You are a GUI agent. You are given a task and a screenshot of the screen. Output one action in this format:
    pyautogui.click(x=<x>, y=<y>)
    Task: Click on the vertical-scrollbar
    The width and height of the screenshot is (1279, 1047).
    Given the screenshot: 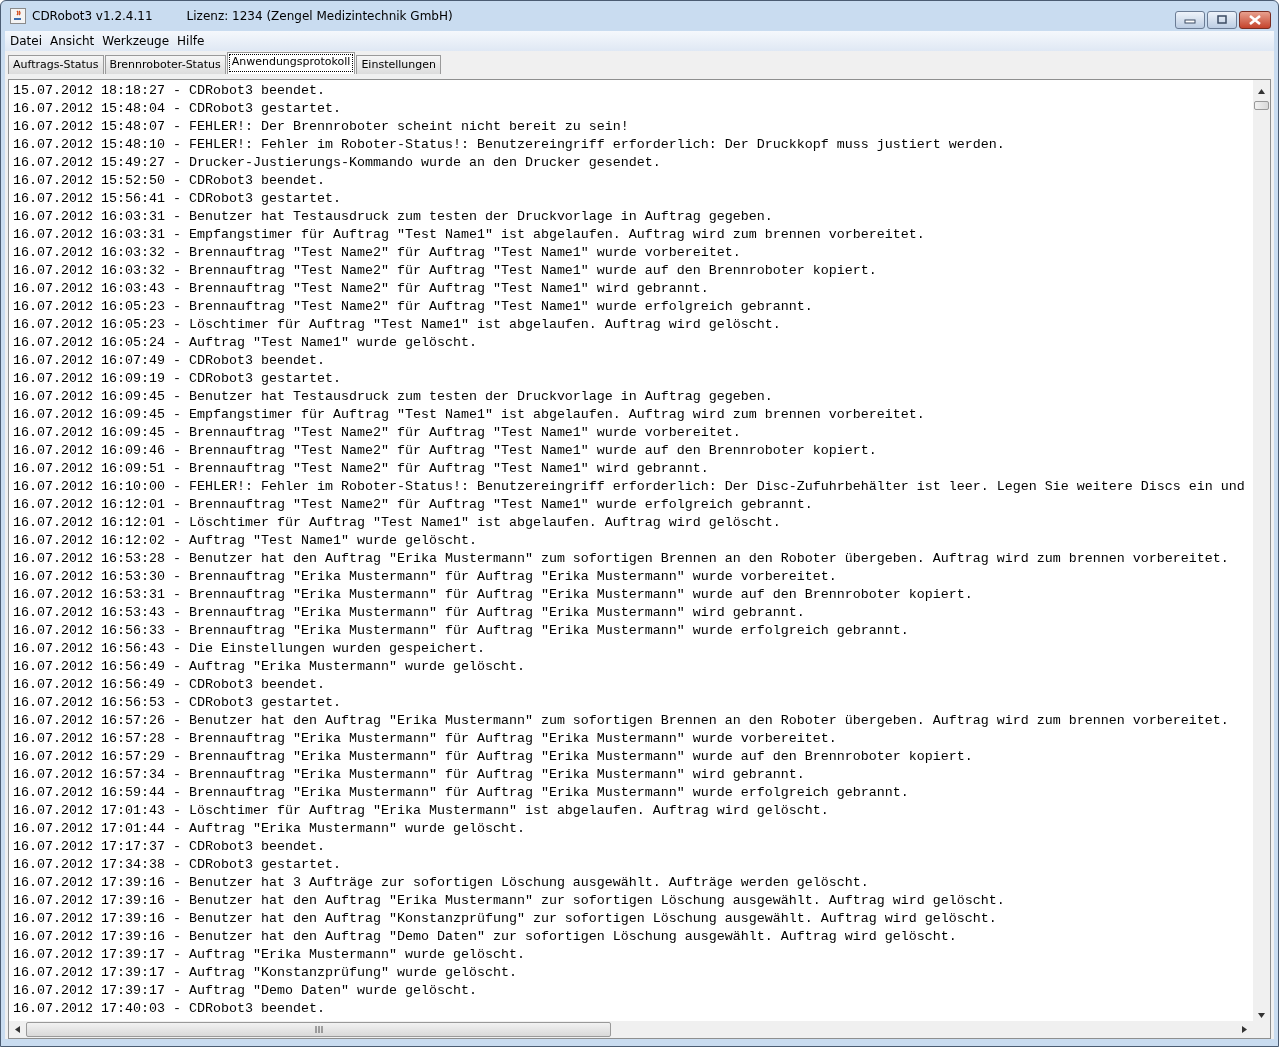 What is the action you would take?
    pyautogui.click(x=1261, y=550)
    